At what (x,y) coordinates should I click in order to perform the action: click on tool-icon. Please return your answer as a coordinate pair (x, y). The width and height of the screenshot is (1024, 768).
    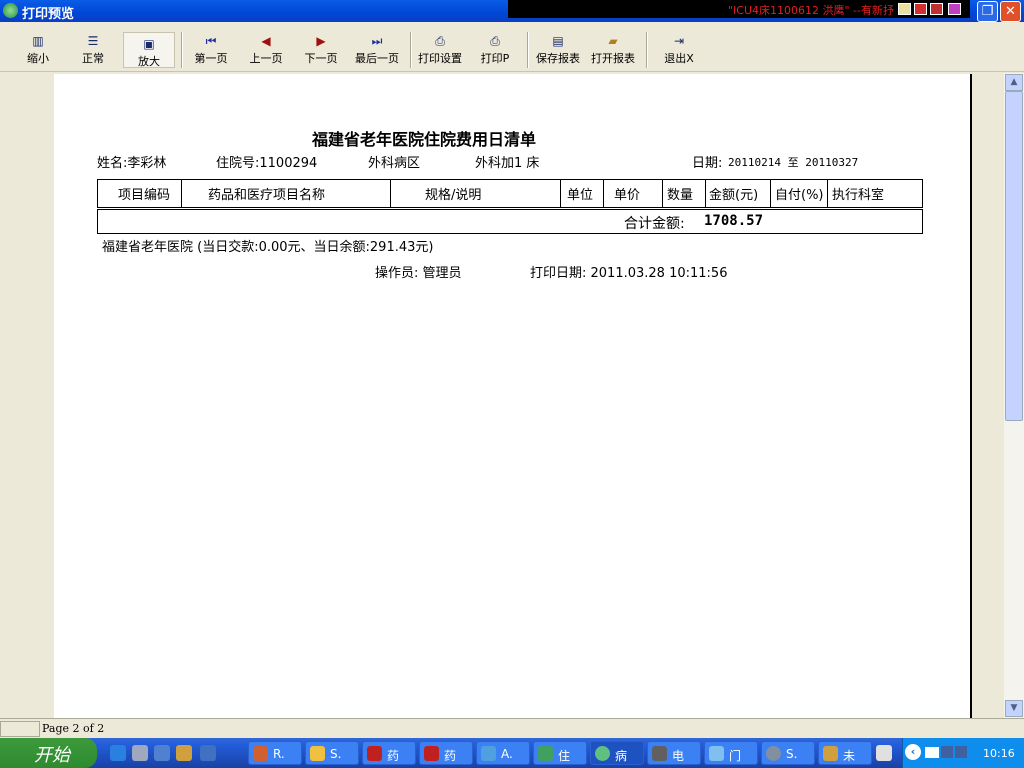
    Looking at the image, I should click on (936, 9).